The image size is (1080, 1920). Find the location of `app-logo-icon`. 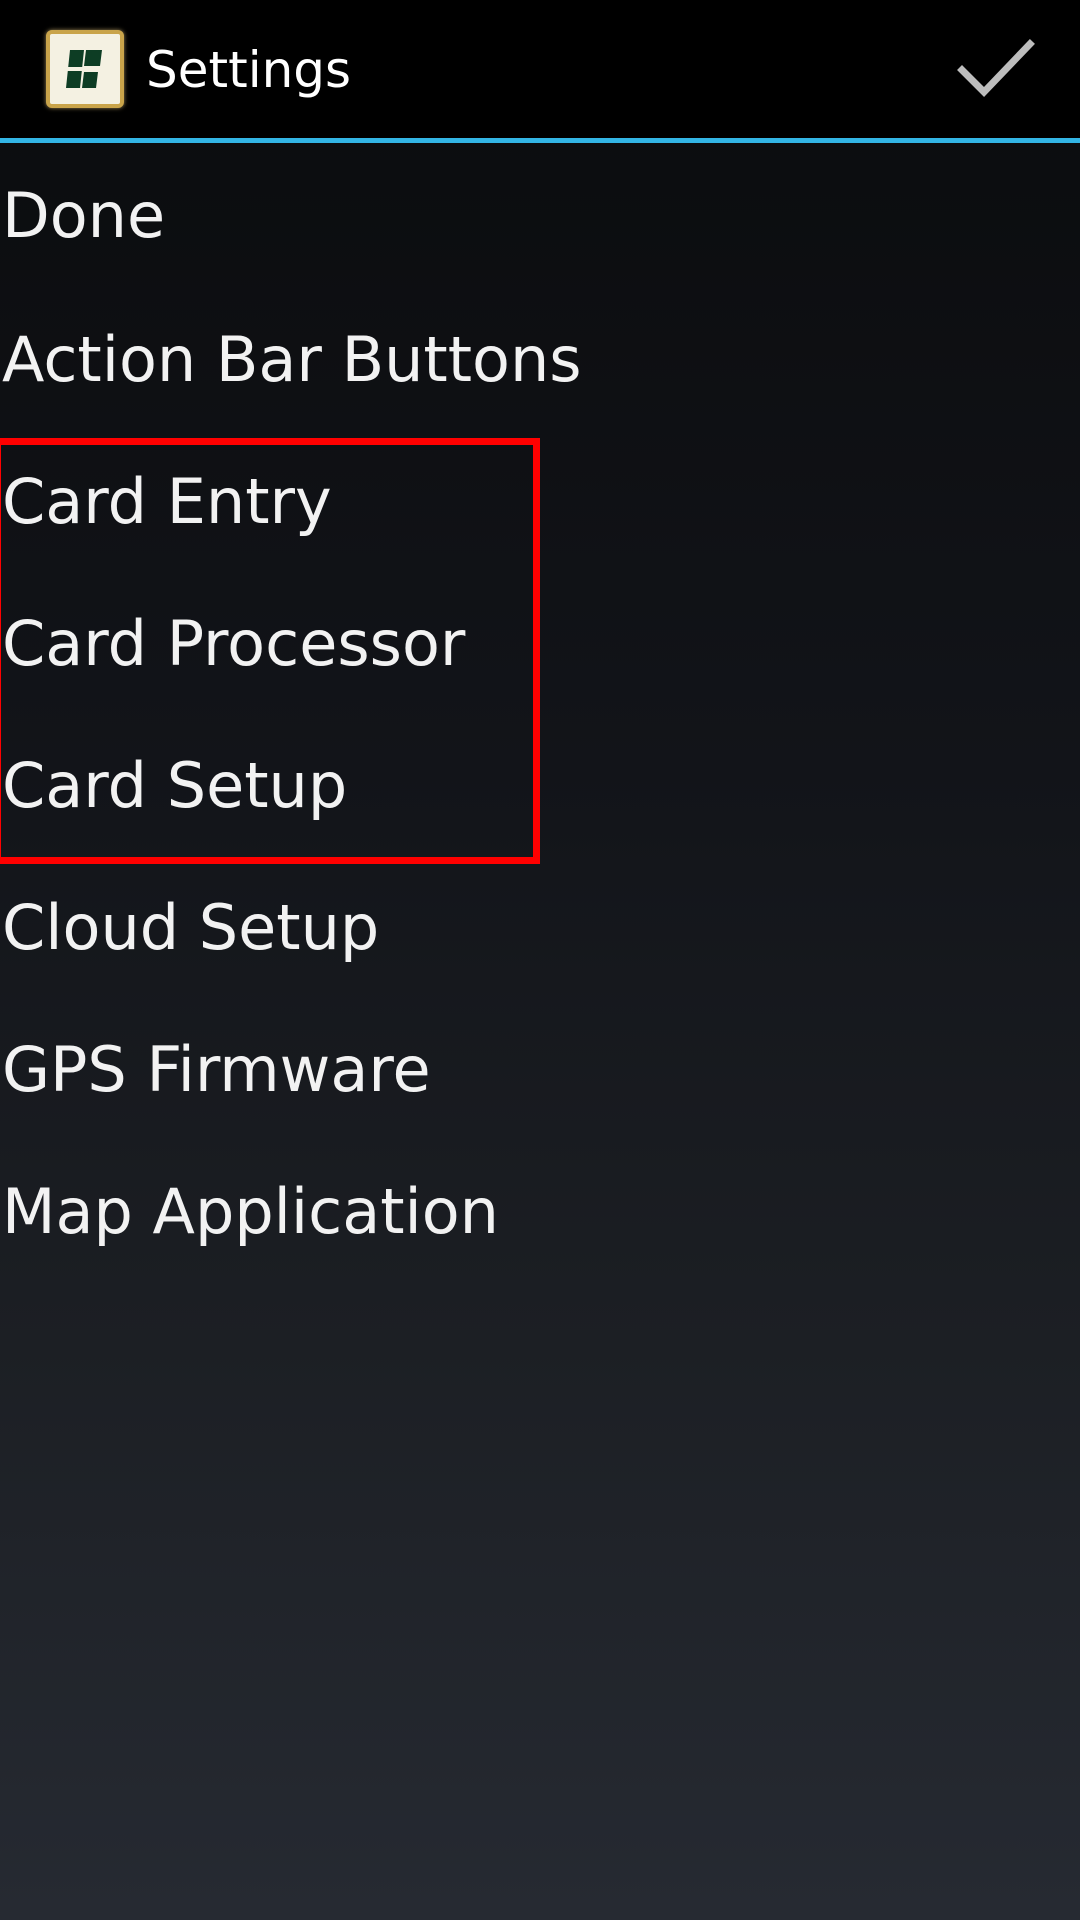

app-logo-icon is located at coordinates (85, 69).